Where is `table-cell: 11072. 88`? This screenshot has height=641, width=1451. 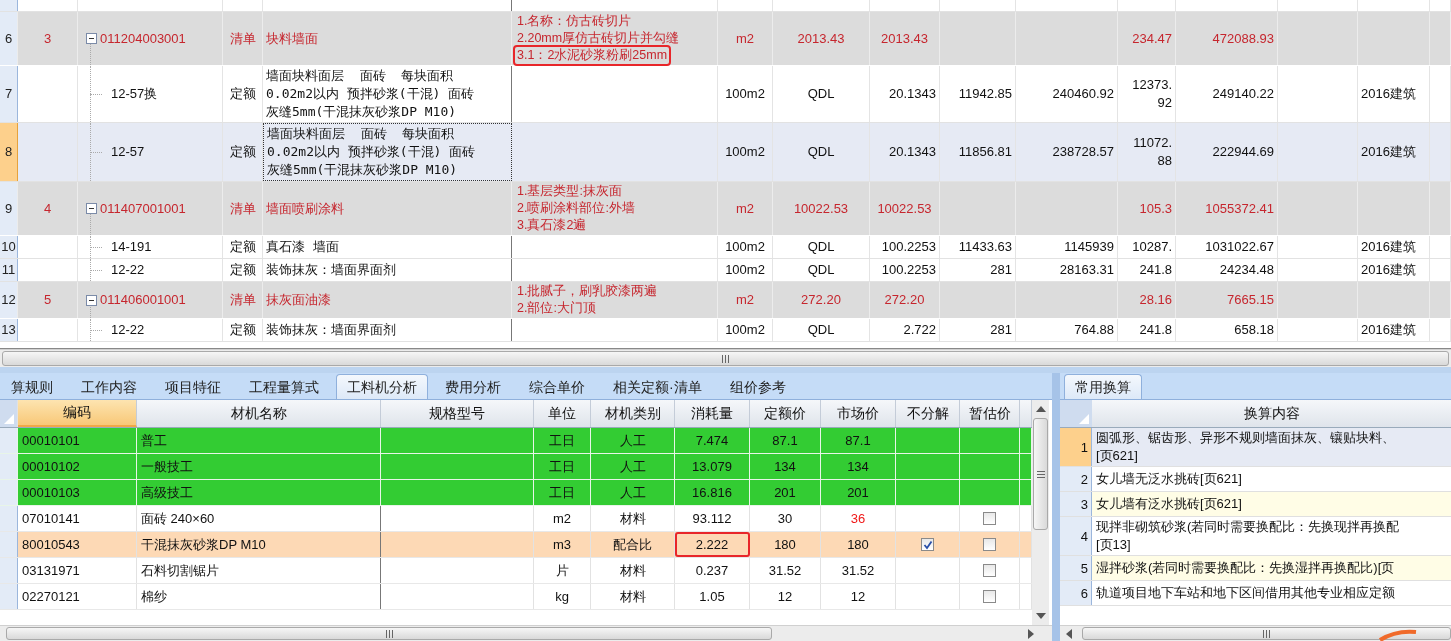 table-cell: 11072. 88 is located at coordinates (1147, 152).